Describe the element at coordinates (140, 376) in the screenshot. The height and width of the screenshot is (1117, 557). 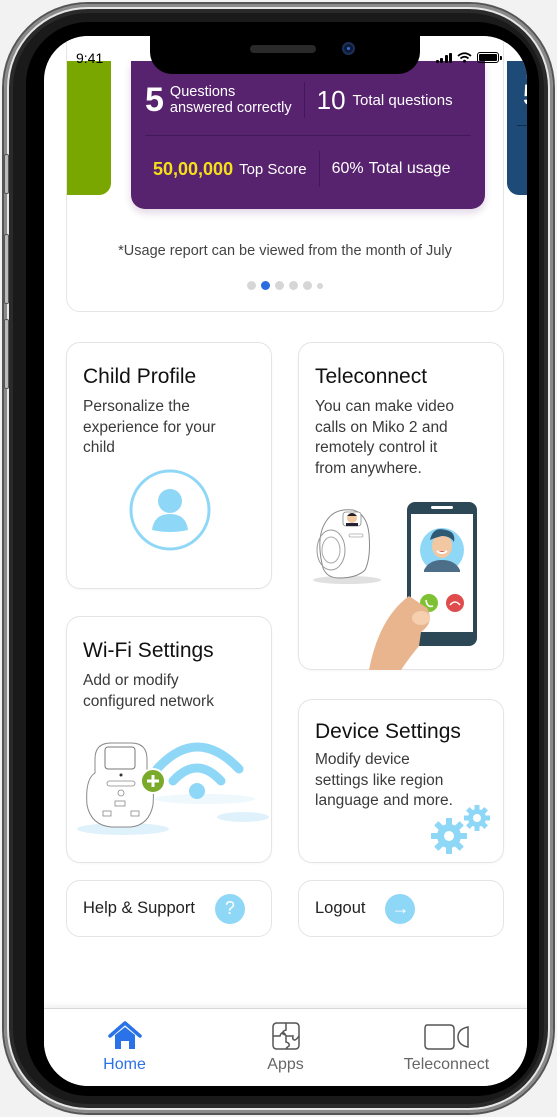
I see `card-title: Child Profile` at that location.